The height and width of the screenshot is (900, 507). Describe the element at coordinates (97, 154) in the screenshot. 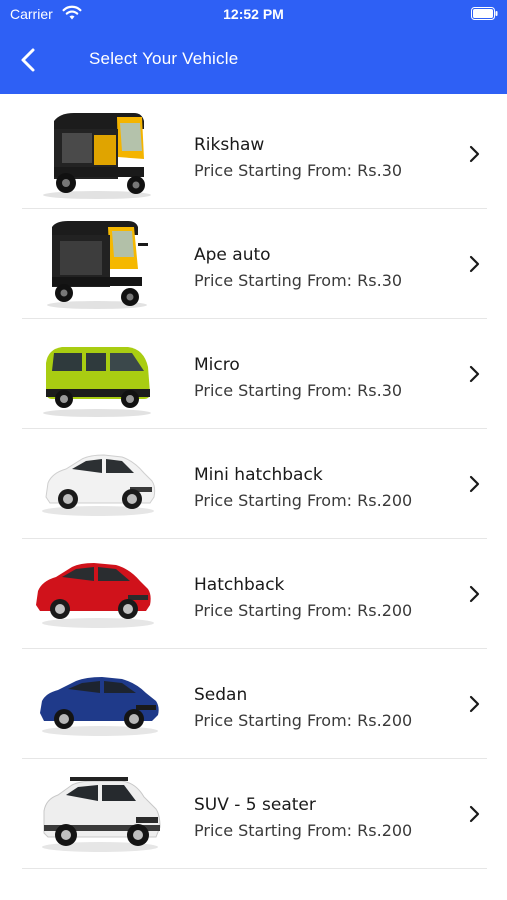

I see `auto-rickshaw-image` at that location.